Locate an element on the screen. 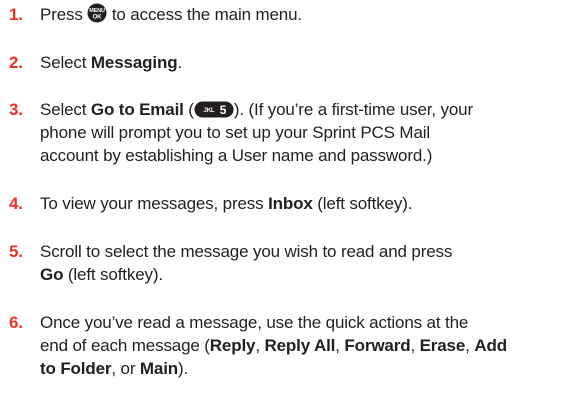  menu-ok-key-icon: MENU OK is located at coordinates (97, 13).